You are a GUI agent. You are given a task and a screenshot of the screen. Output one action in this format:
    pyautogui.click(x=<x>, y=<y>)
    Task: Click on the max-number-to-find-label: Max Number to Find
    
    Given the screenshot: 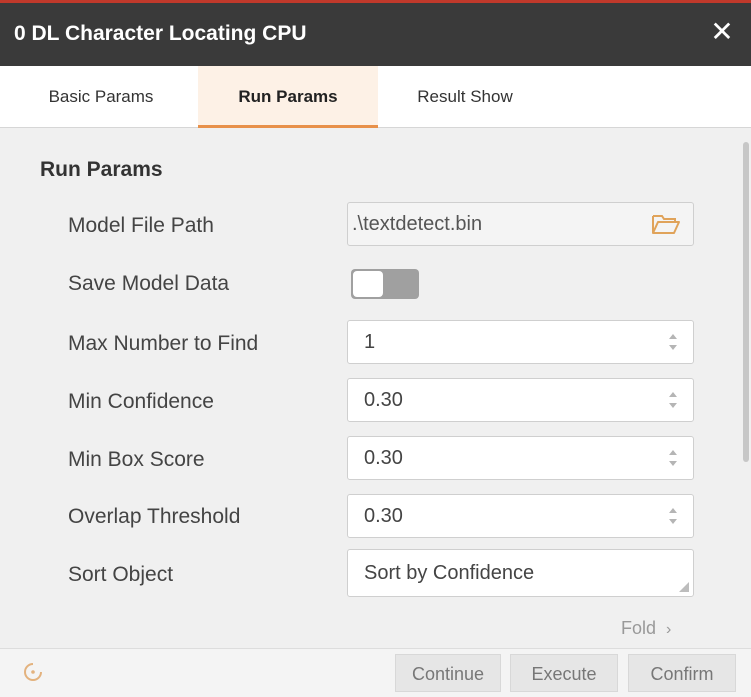 What is the action you would take?
    pyautogui.click(x=163, y=343)
    